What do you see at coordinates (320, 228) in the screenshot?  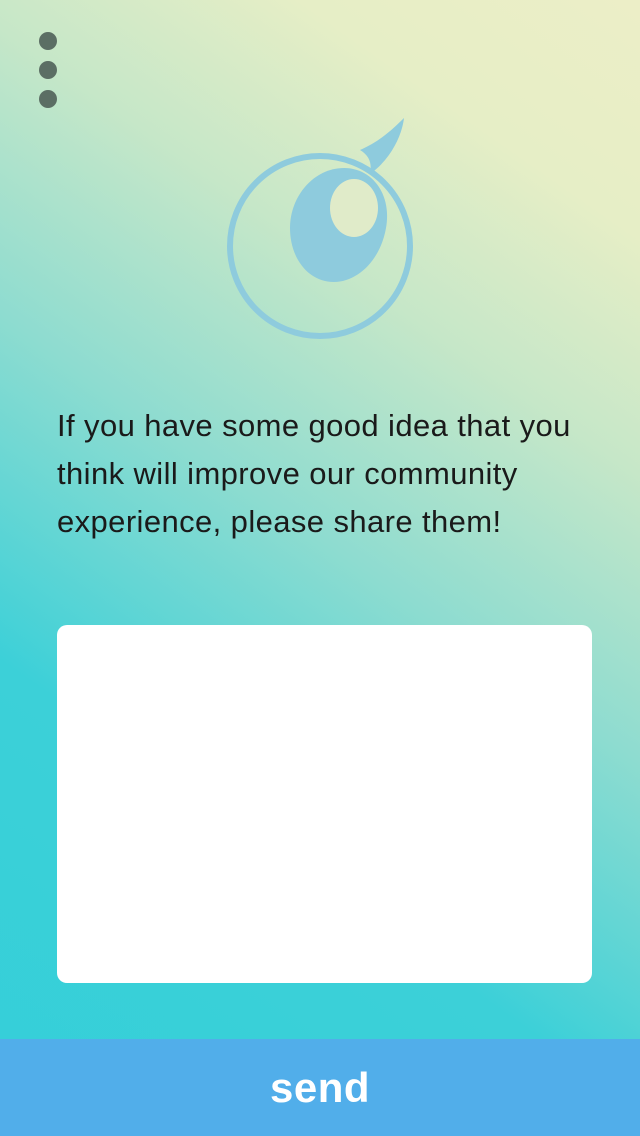 I see `eye-speech-bubble-logo-icon` at bounding box center [320, 228].